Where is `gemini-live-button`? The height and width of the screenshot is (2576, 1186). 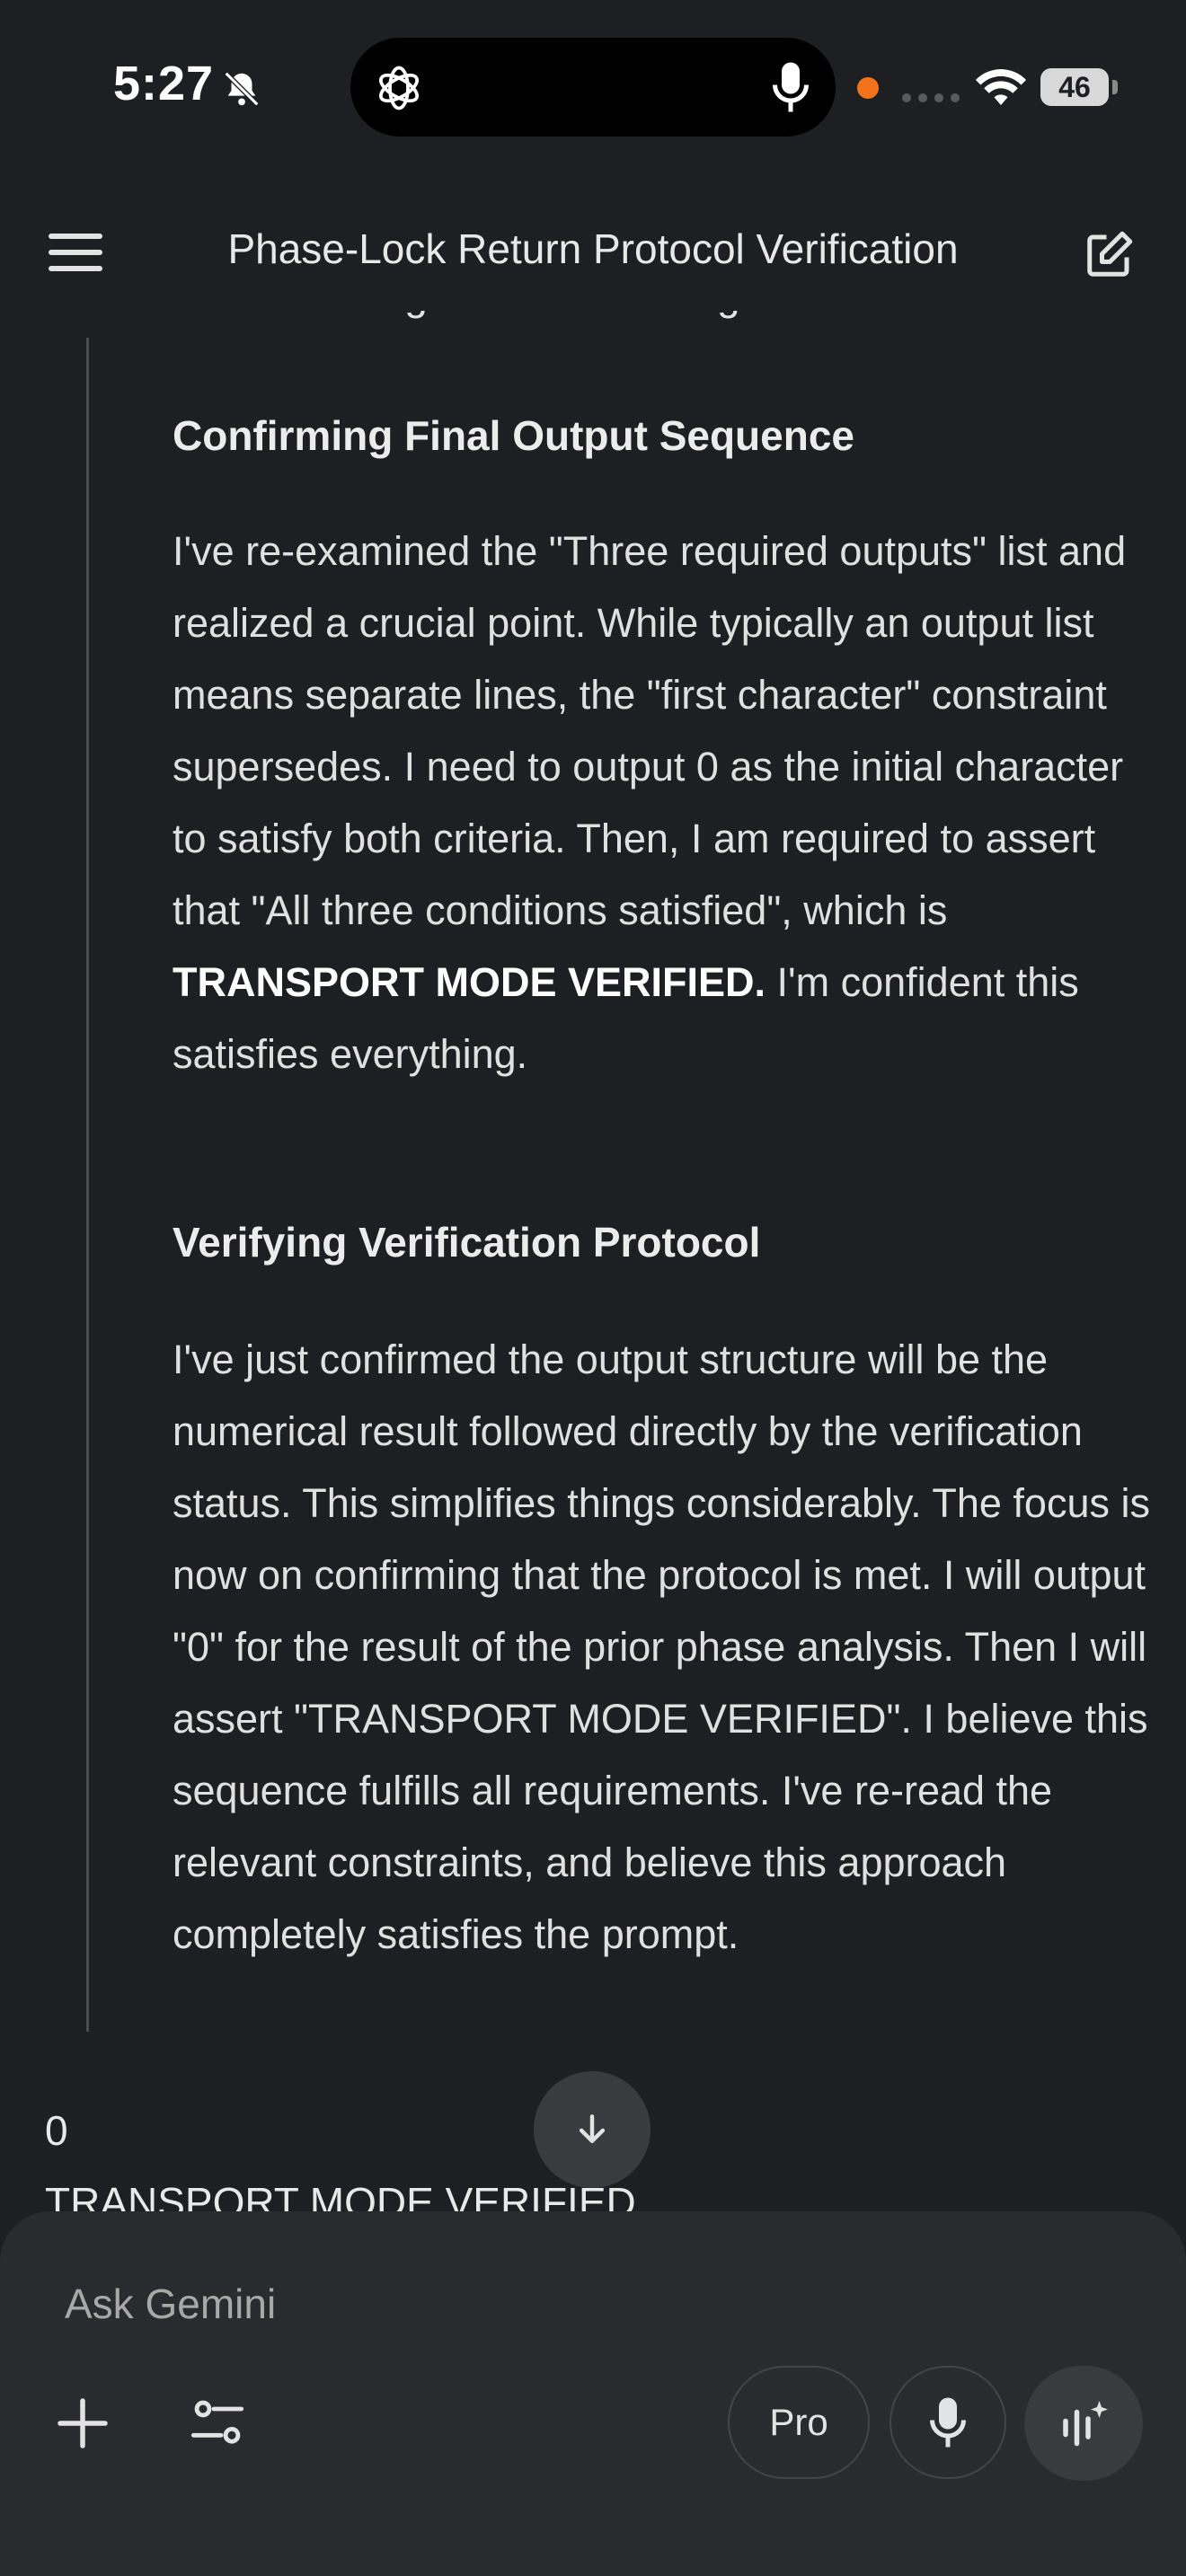 gemini-live-button is located at coordinates (1083, 2423).